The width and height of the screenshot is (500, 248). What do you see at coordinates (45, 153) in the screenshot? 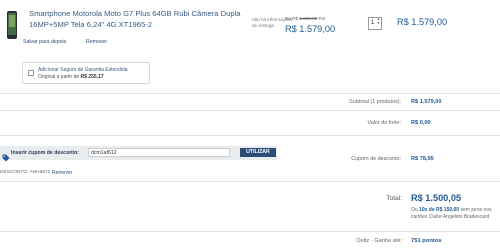
I see `coupon-label: Inserir cupom de desconto:` at bounding box center [45, 153].